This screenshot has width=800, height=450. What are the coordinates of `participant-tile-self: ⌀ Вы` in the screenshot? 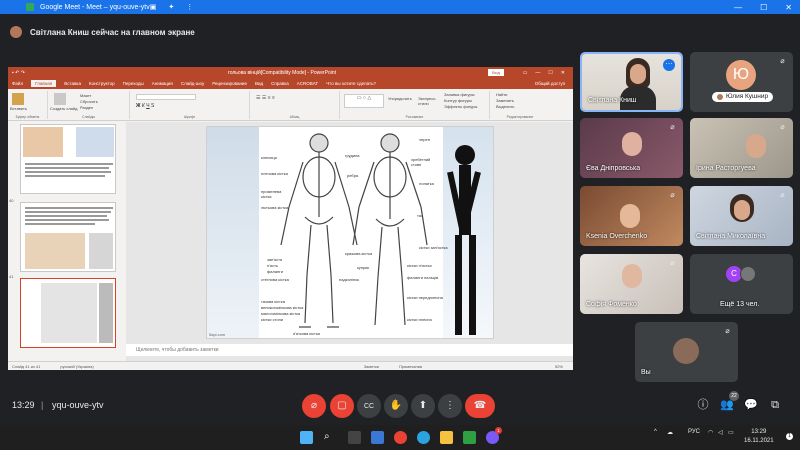 It's located at (686, 352).